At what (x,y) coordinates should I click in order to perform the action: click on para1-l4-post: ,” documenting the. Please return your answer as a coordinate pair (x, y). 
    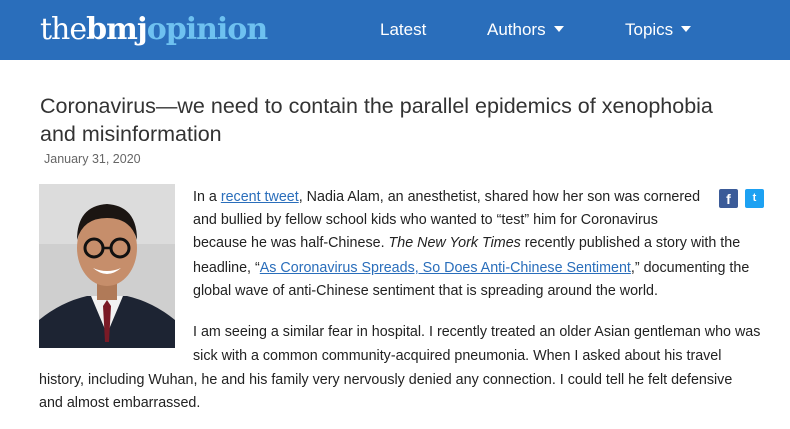
    Looking at the image, I should click on (690, 268).